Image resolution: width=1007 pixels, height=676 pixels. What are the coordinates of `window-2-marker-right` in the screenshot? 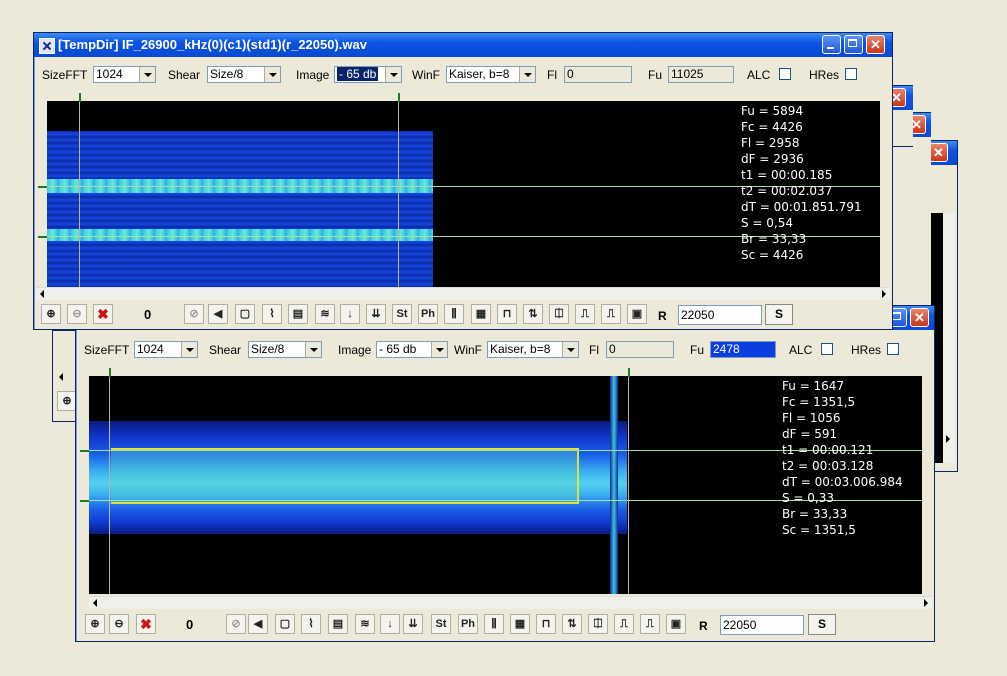 It's located at (629, 372).